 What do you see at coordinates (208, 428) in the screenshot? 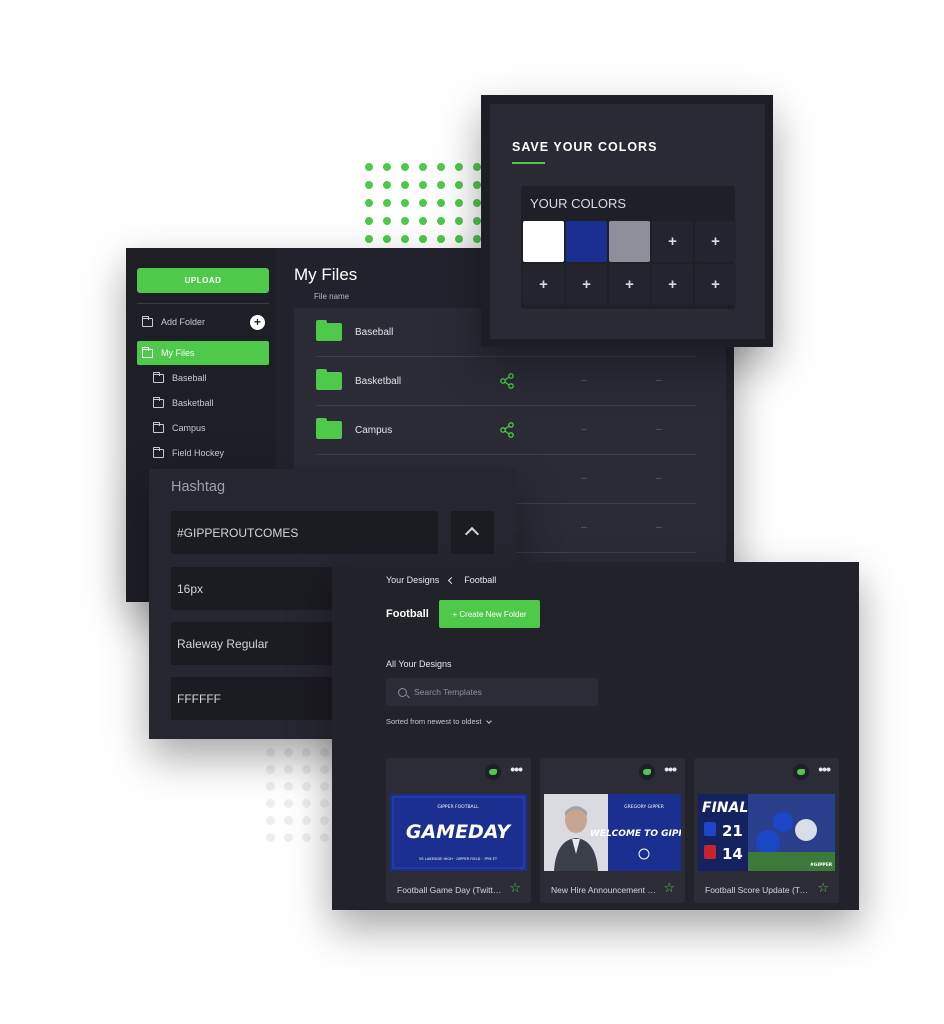
I see `sidebar-item-campus: Campus` at bounding box center [208, 428].